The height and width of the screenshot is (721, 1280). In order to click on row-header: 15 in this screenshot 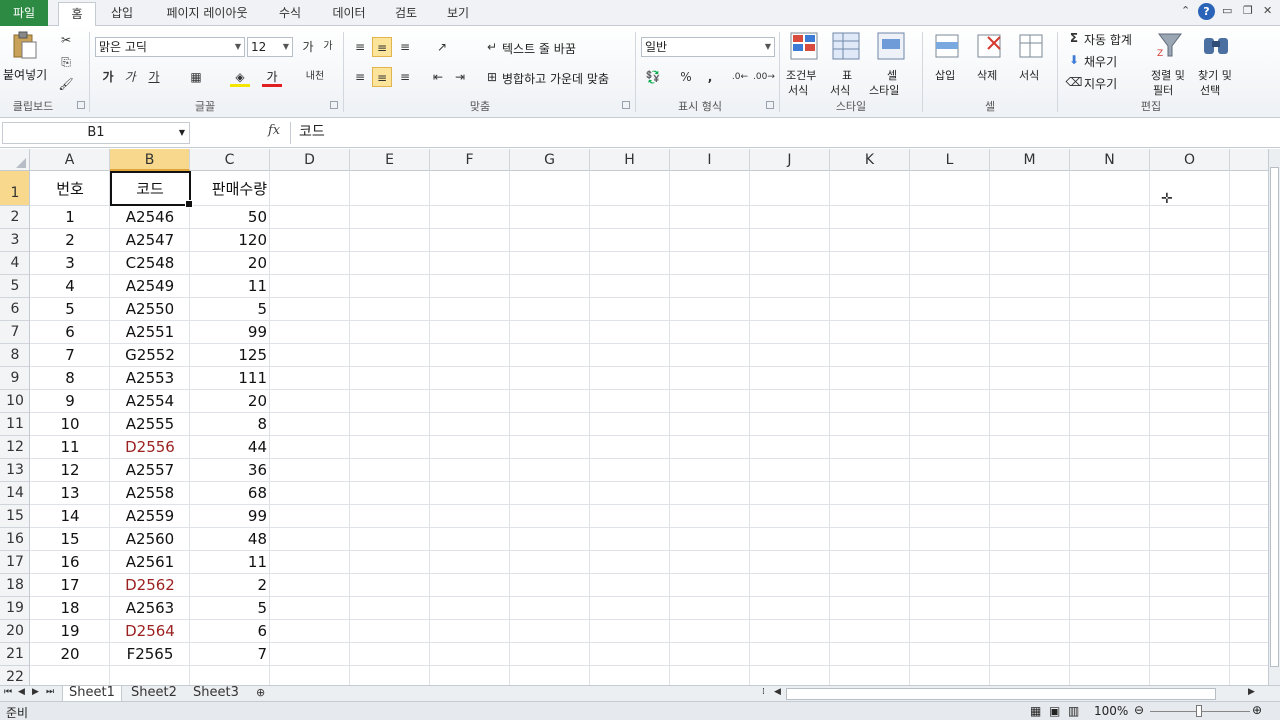, I will do `click(14, 516)`.